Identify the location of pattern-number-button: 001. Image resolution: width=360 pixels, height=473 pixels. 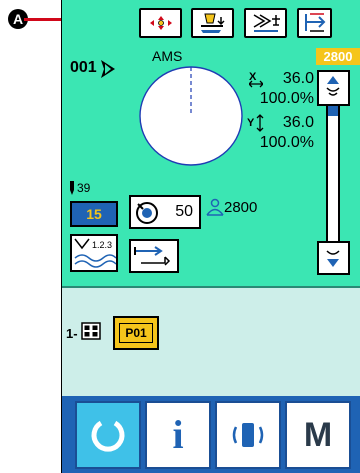
(95, 70).